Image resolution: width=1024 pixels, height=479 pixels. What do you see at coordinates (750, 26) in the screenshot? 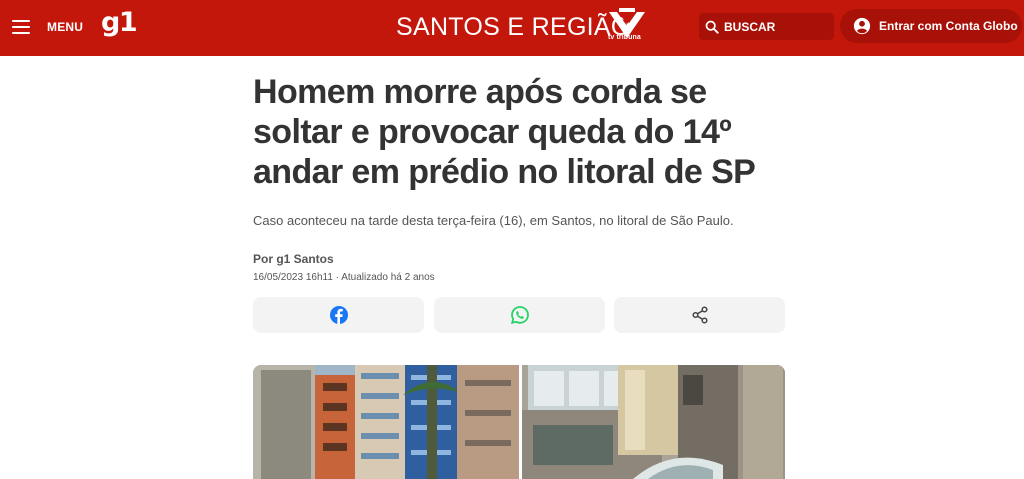
I see `search-label: BUSCAR` at bounding box center [750, 26].